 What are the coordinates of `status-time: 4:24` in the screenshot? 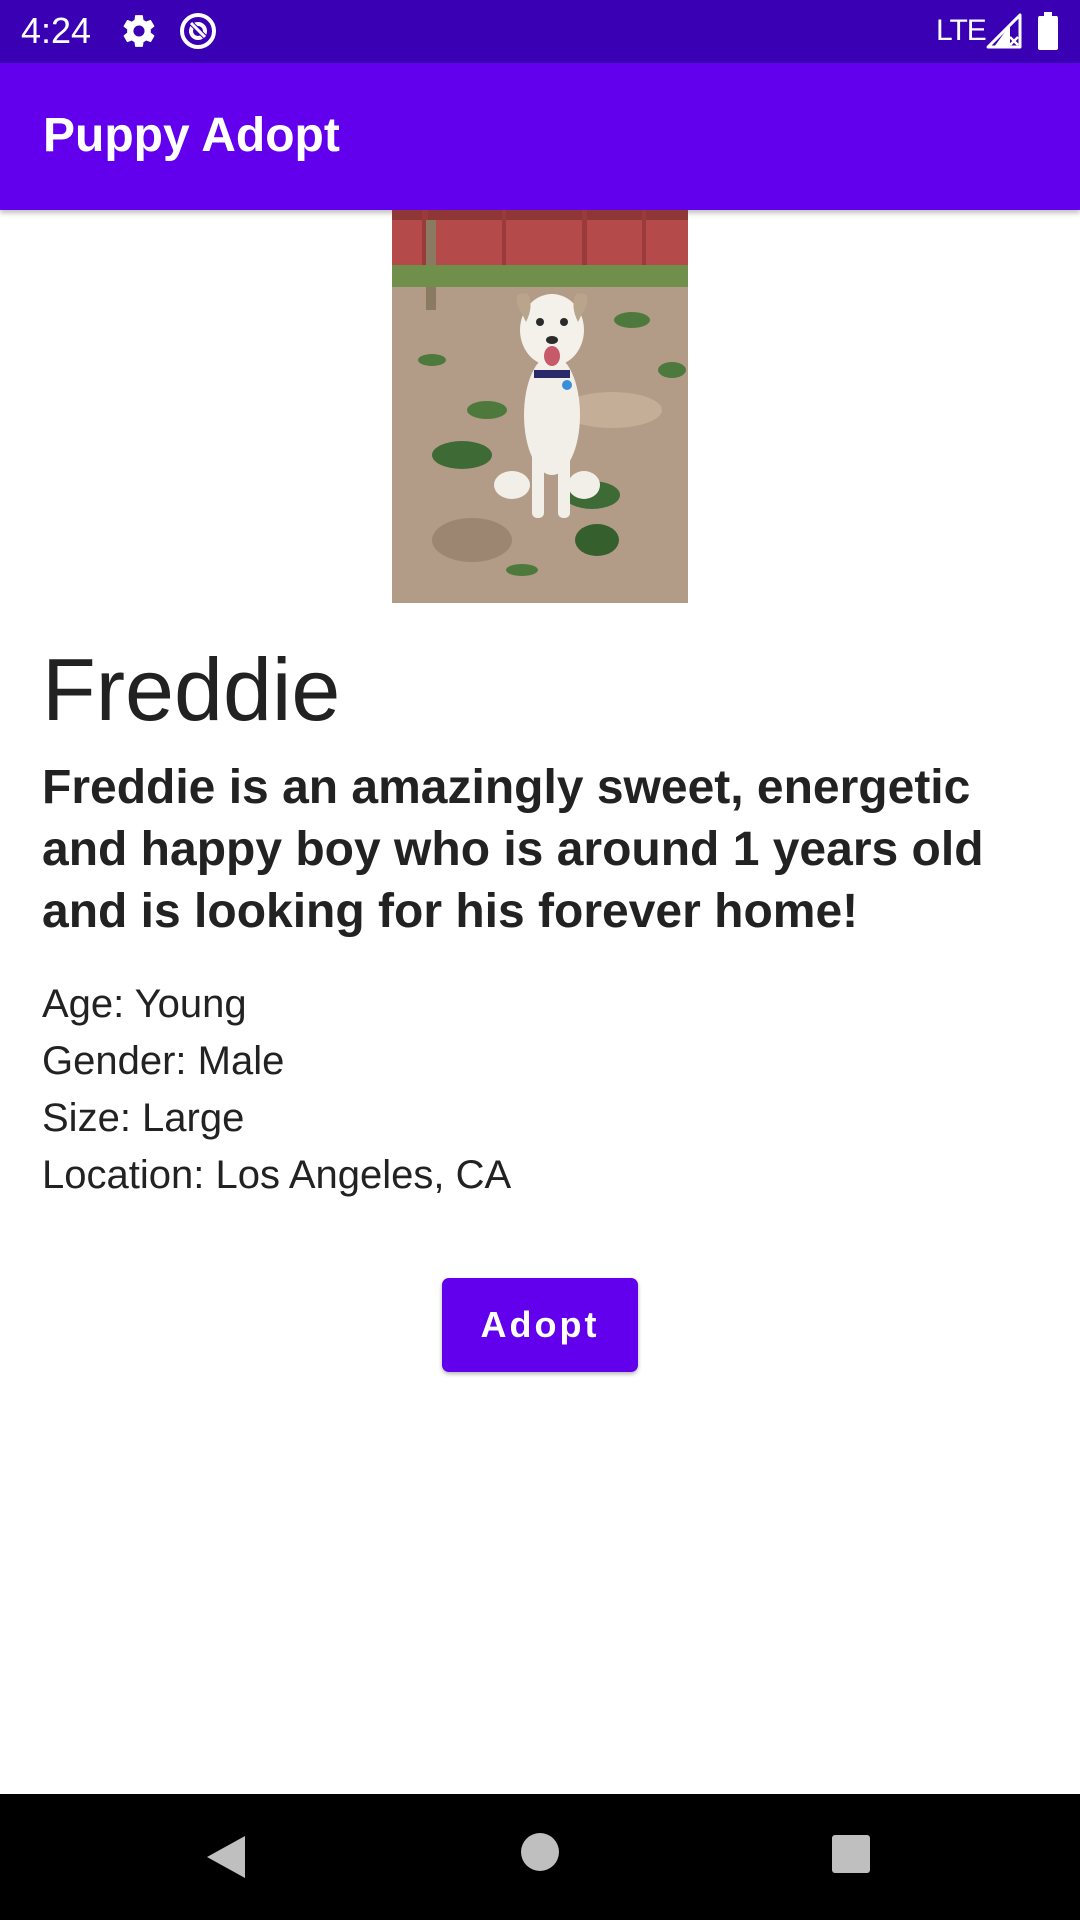 It's located at (56, 30).